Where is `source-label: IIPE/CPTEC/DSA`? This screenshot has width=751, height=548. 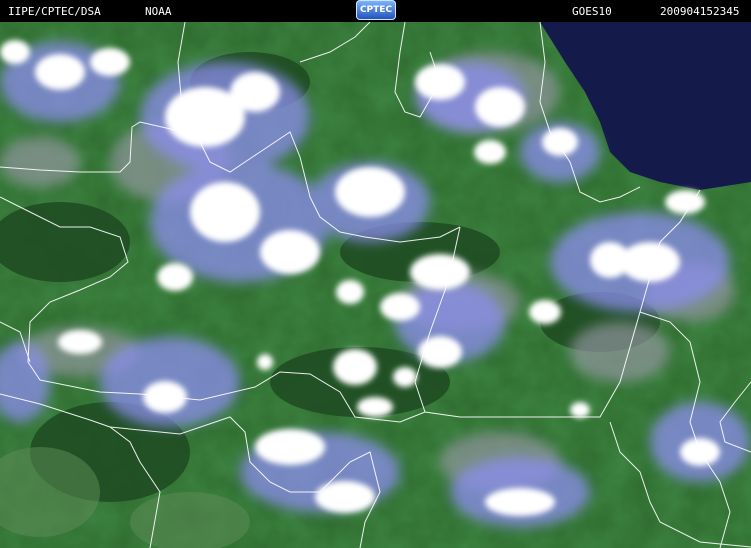 source-label: IIPE/CPTEC/DSA is located at coordinates (54, 11).